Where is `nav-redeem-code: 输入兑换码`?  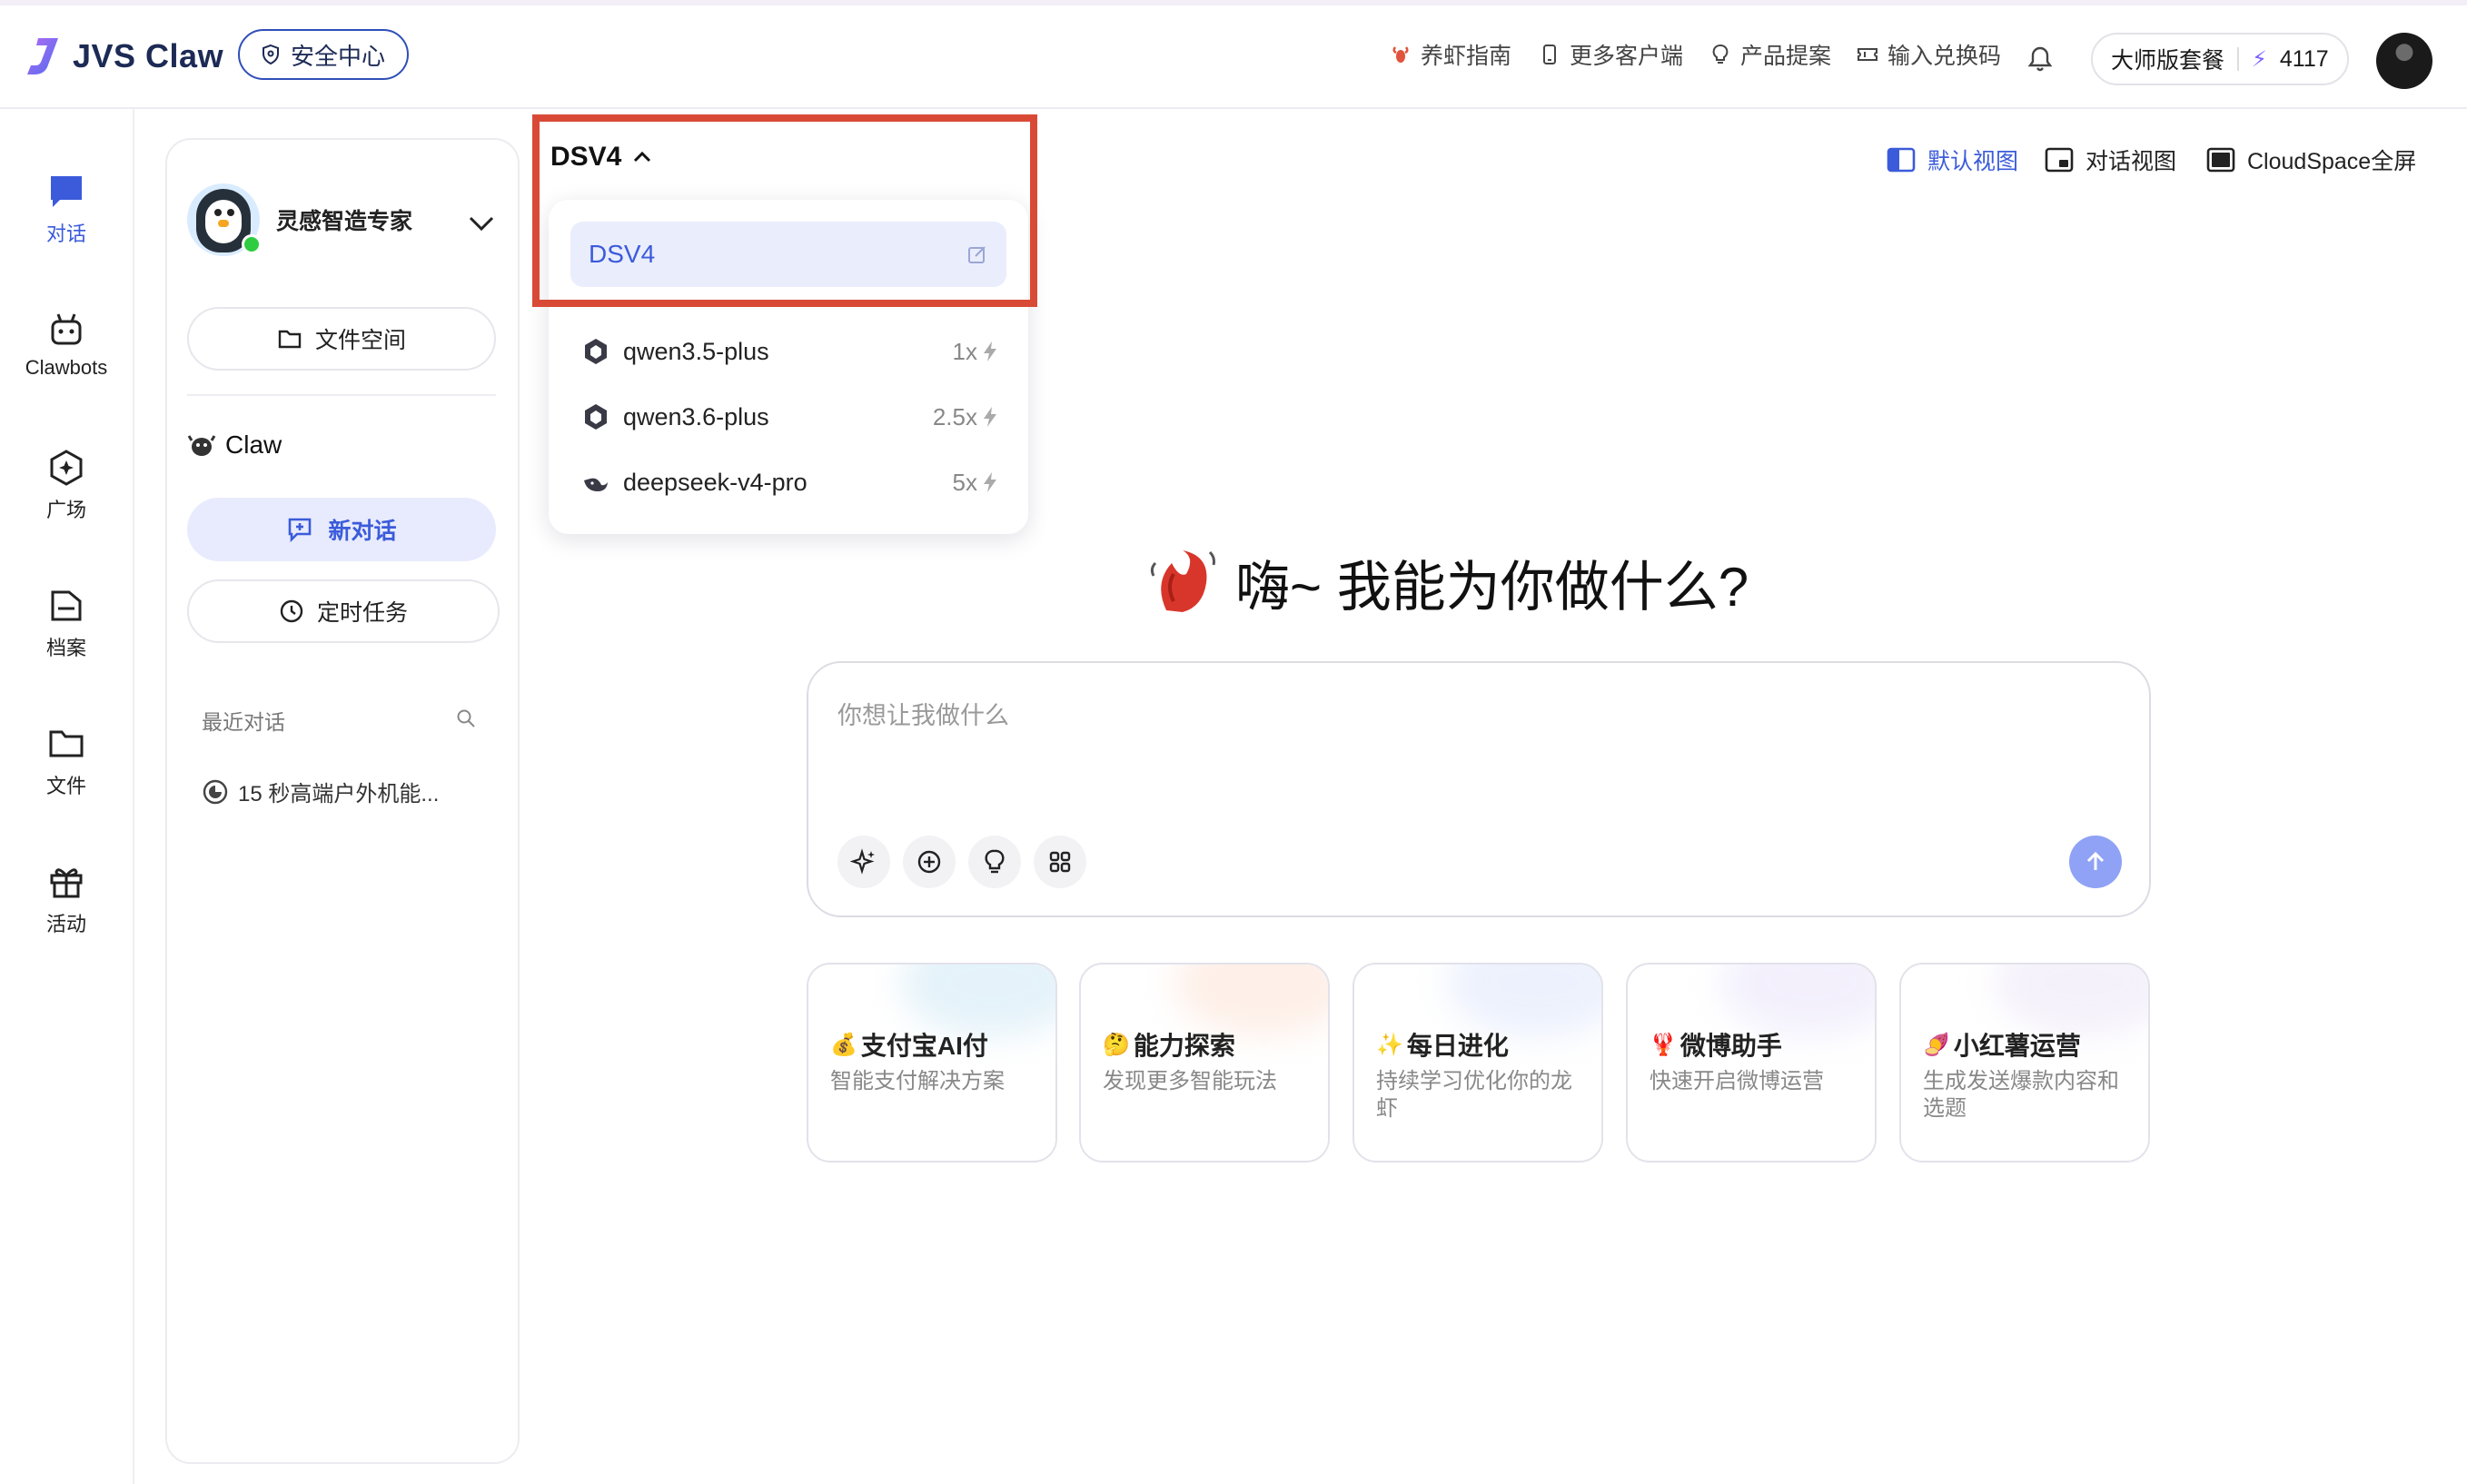
nav-redeem-code: 输入兑换码 is located at coordinates (1929, 54).